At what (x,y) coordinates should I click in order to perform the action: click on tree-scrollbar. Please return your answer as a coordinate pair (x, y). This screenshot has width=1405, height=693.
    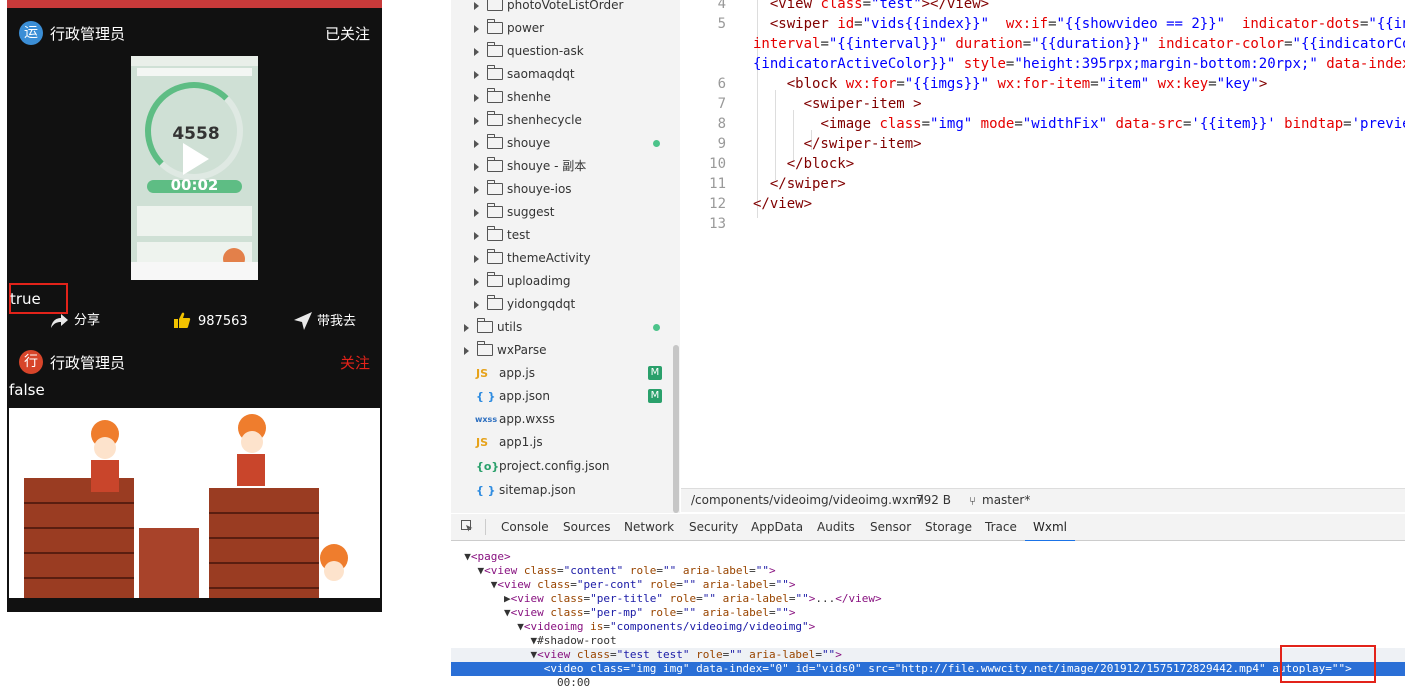
    Looking at the image, I should click on (676, 429).